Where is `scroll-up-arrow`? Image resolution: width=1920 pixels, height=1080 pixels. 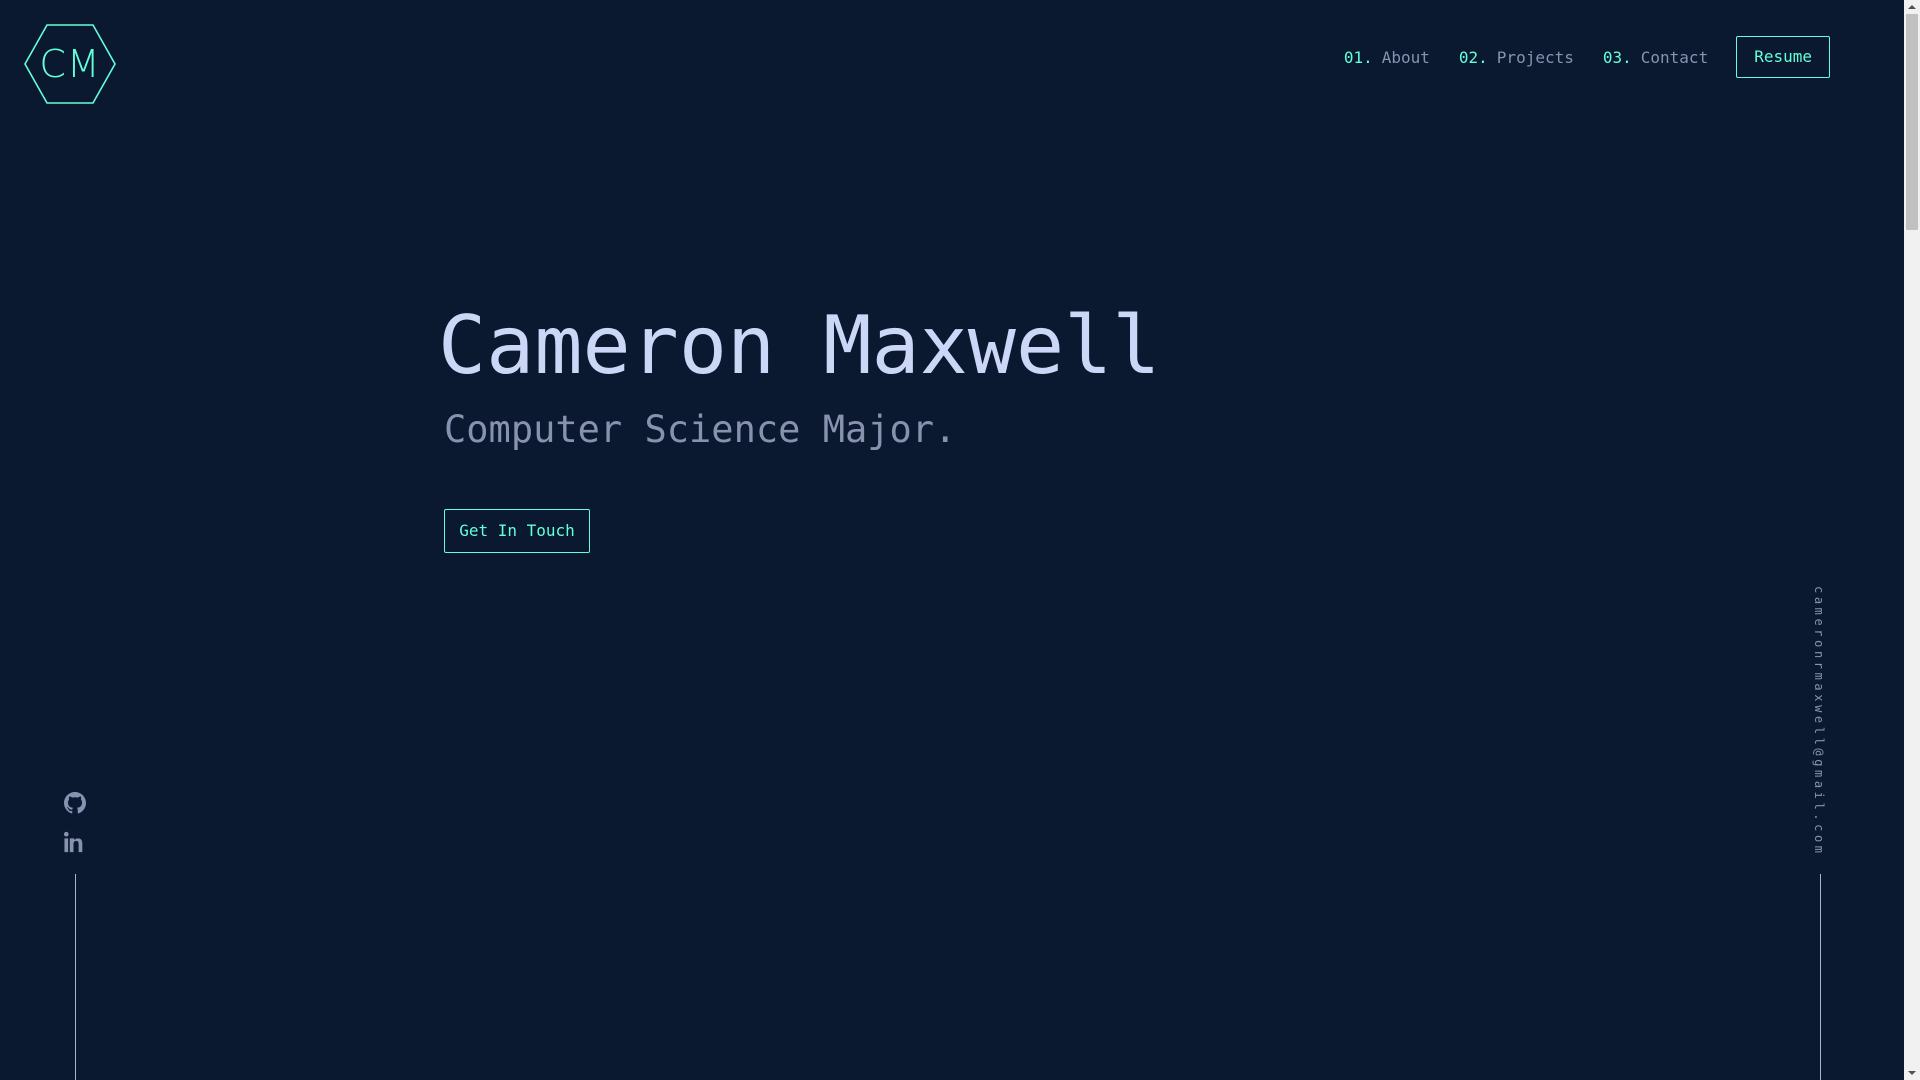 scroll-up-arrow is located at coordinates (1912, 7).